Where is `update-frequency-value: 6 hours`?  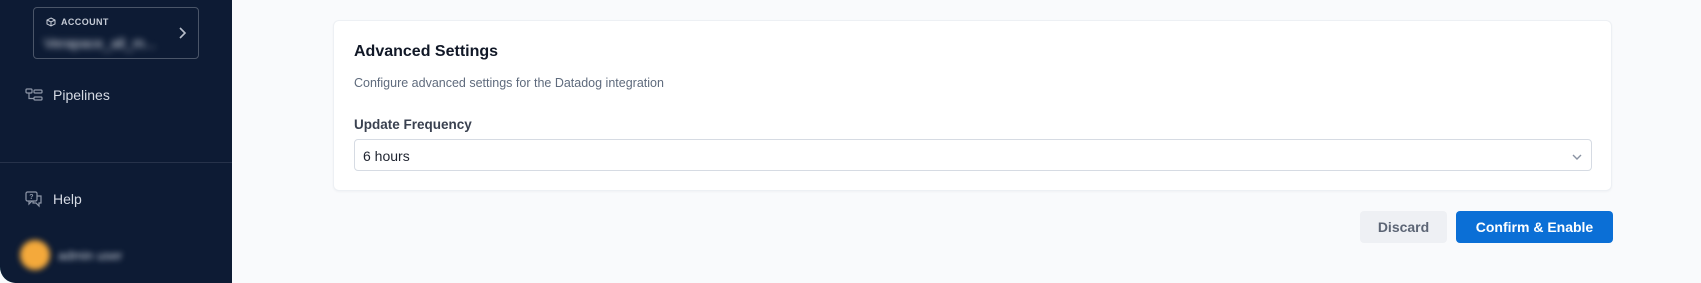
update-frequency-value: 6 hours is located at coordinates (386, 156).